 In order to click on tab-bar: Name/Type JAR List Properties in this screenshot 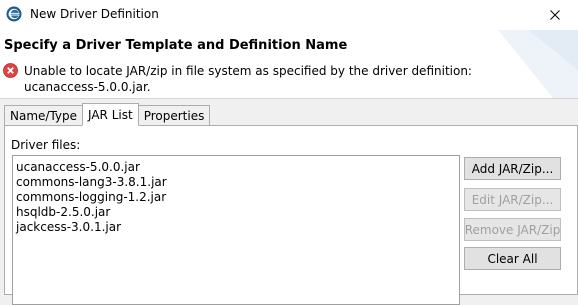, I will do `click(107, 114)`.